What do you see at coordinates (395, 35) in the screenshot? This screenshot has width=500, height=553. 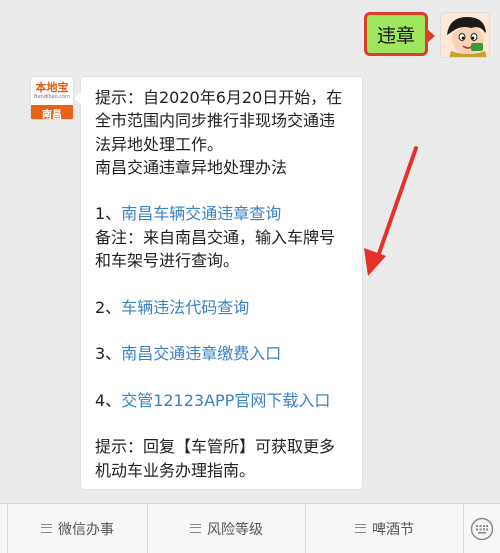 I see `outgoing-message-text: 违章` at bounding box center [395, 35].